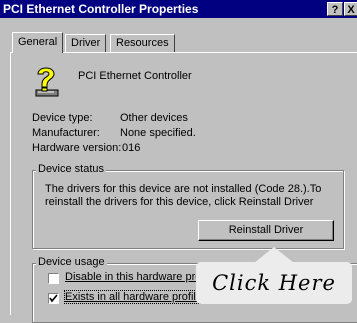 The height and width of the screenshot is (323, 357). I want to click on checkmark-icon, so click(53, 298).